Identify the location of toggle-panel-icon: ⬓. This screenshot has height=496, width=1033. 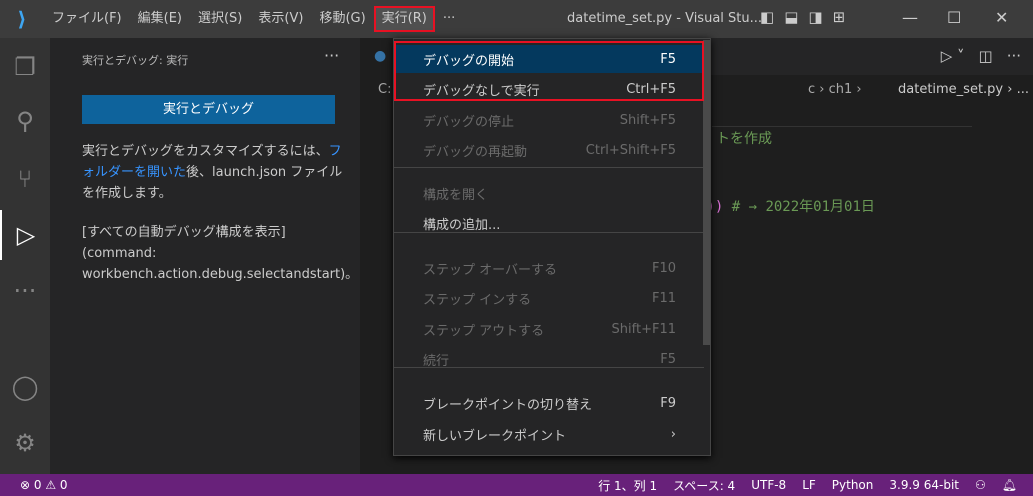
(791, 17).